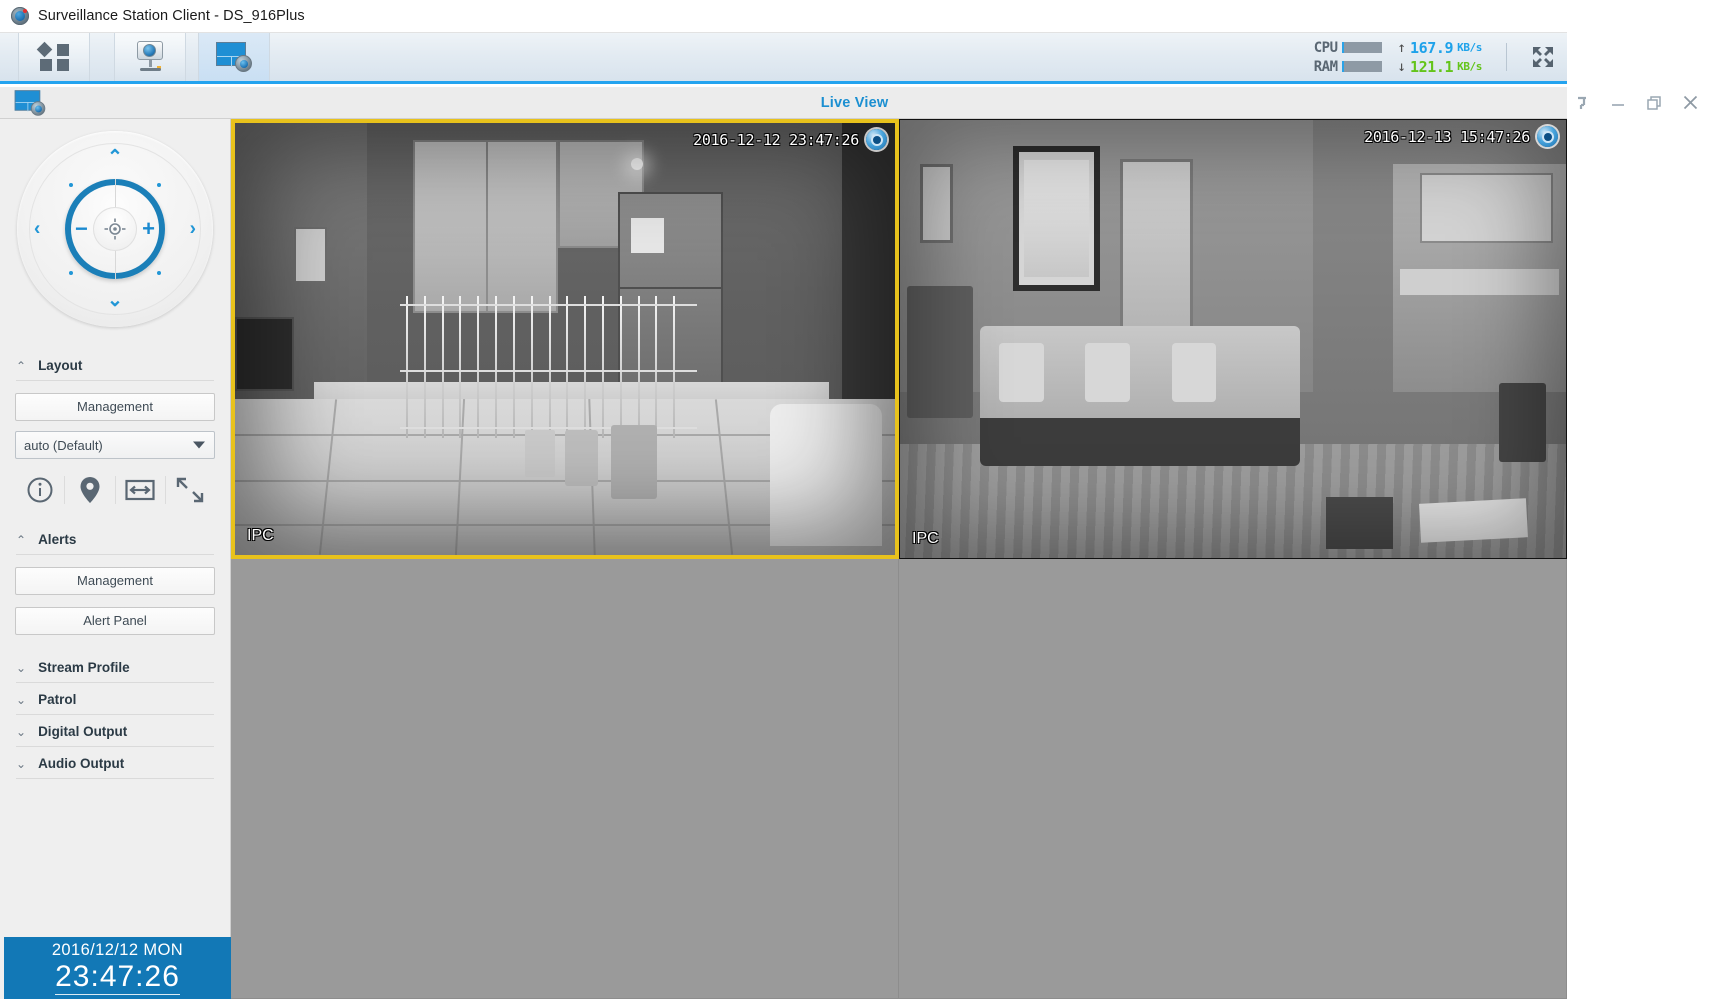 This screenshot has width=1709, height=999. What do you see at coordinates (84, 667) in the screenshot?
I see `section-label-stream-profile: Stream Profile` at bounding box center [84, 667].